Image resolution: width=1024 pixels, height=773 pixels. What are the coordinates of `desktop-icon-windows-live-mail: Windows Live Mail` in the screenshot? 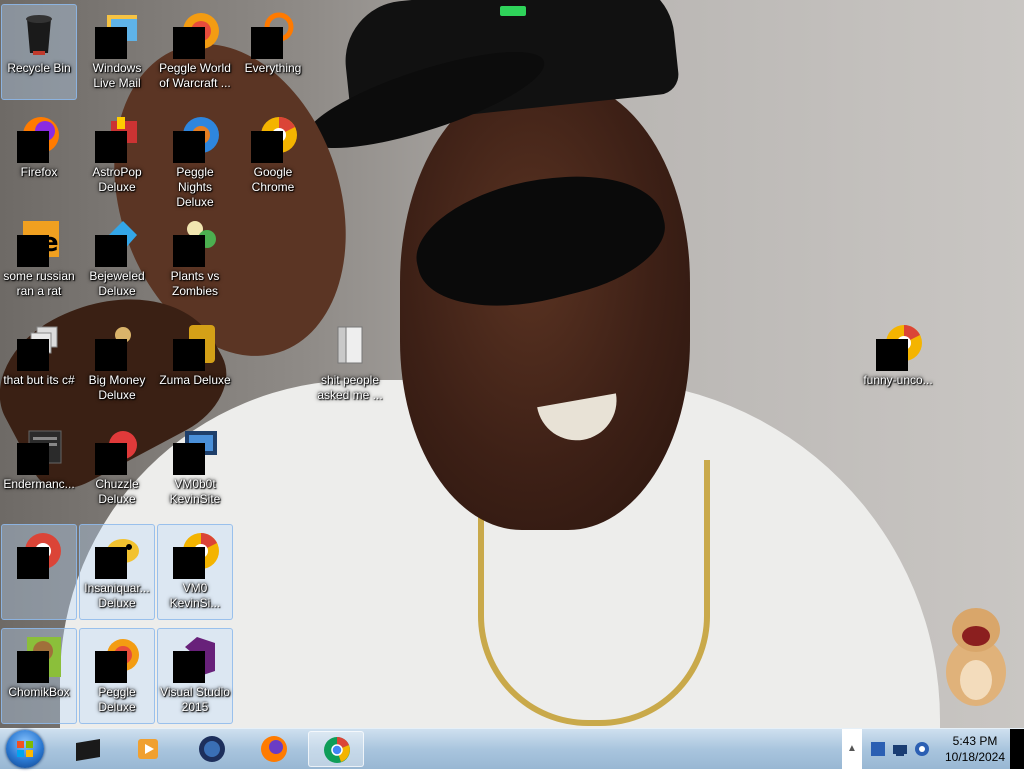 It's located at (117, 52).